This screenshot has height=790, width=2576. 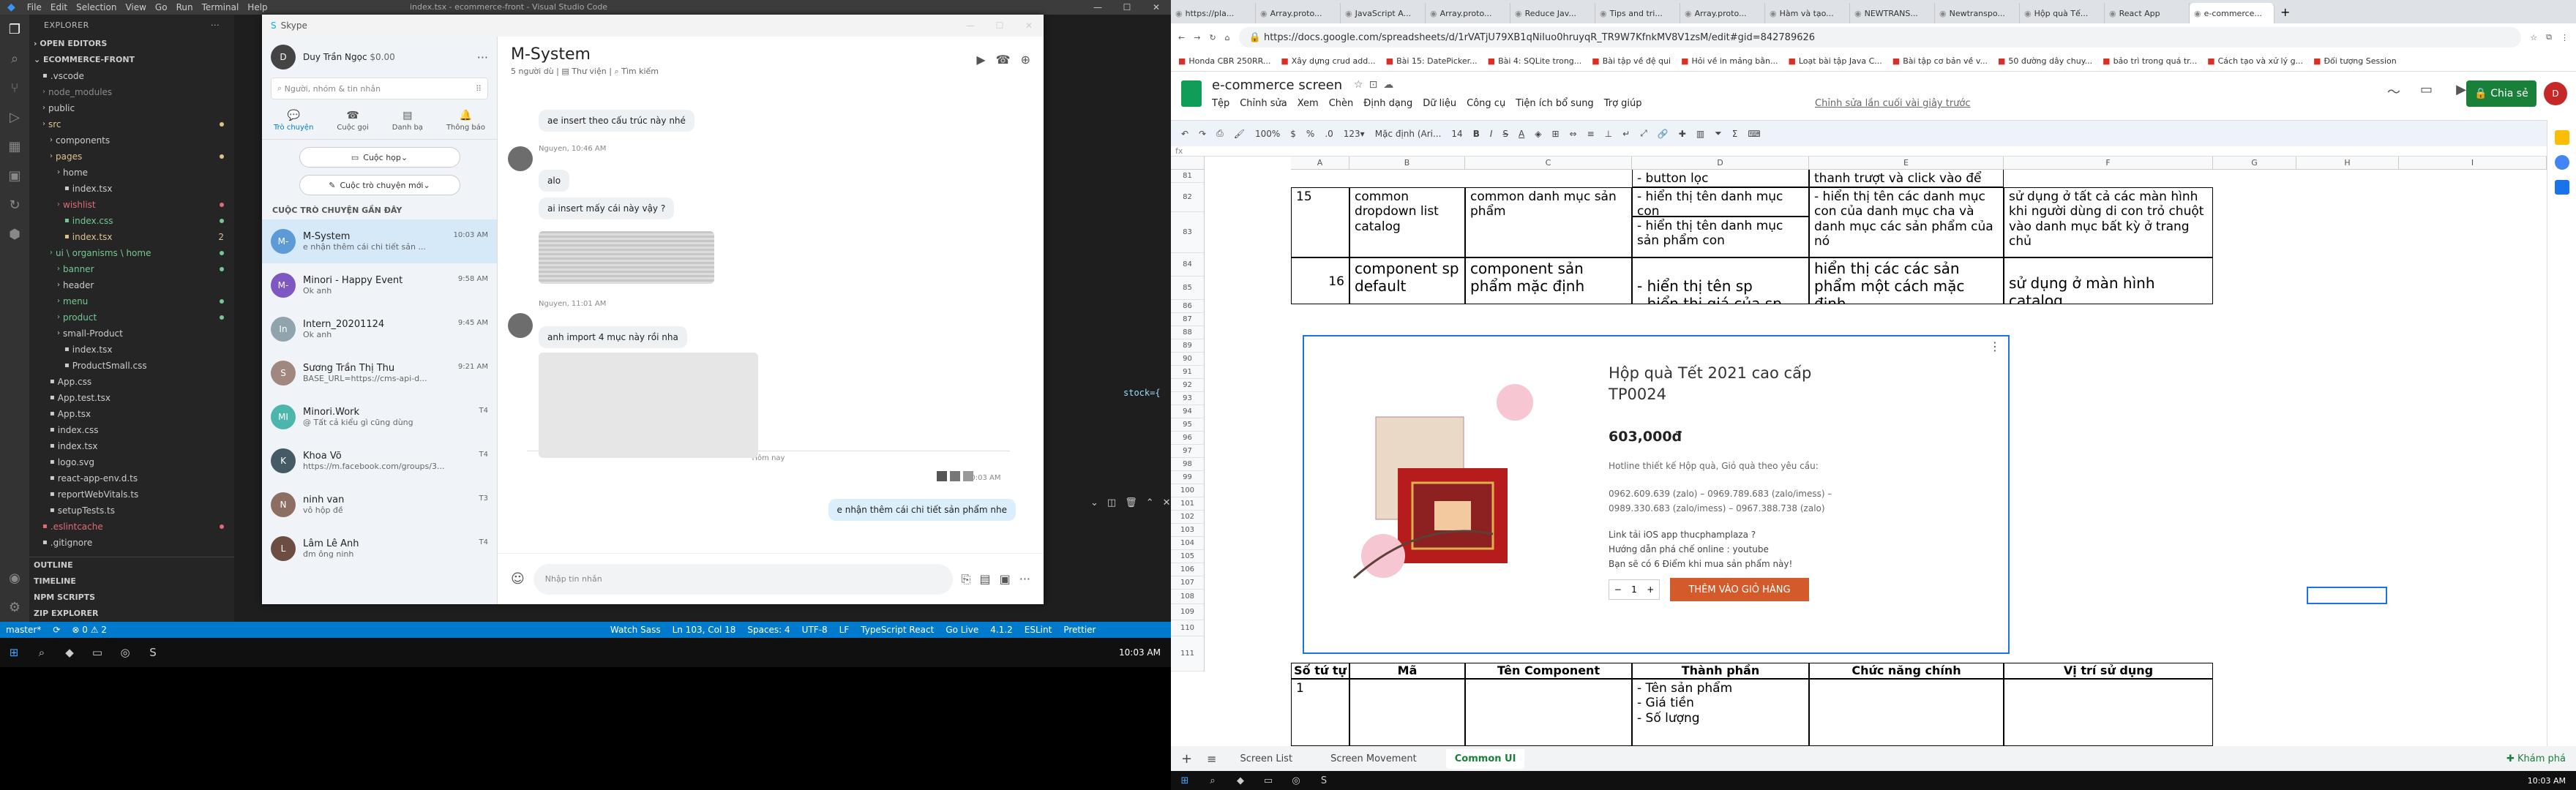 What do you see at coordinates (1188, 556) in the screenshot?
I see `row-header: 105` at bounding box center [1188, 556].